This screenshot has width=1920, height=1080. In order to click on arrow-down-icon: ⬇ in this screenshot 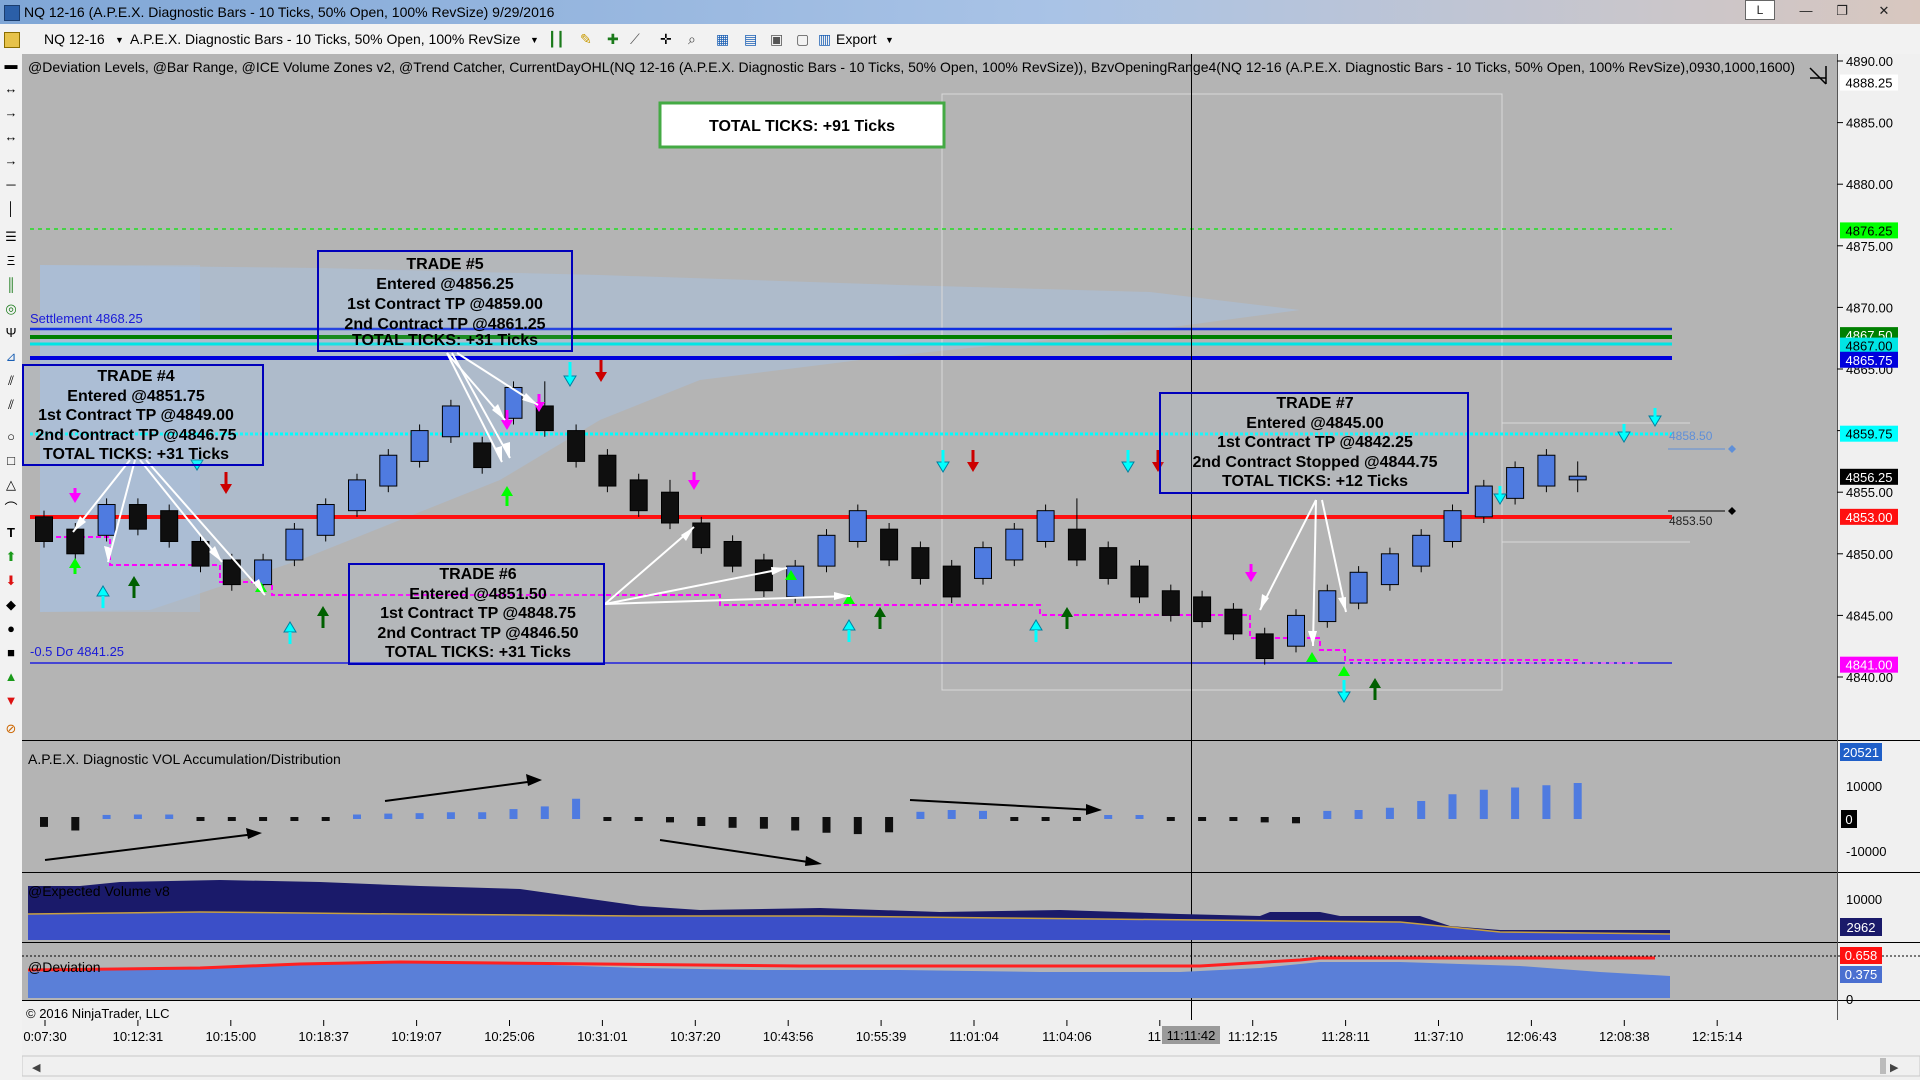, I will do `click(11, 581)`.